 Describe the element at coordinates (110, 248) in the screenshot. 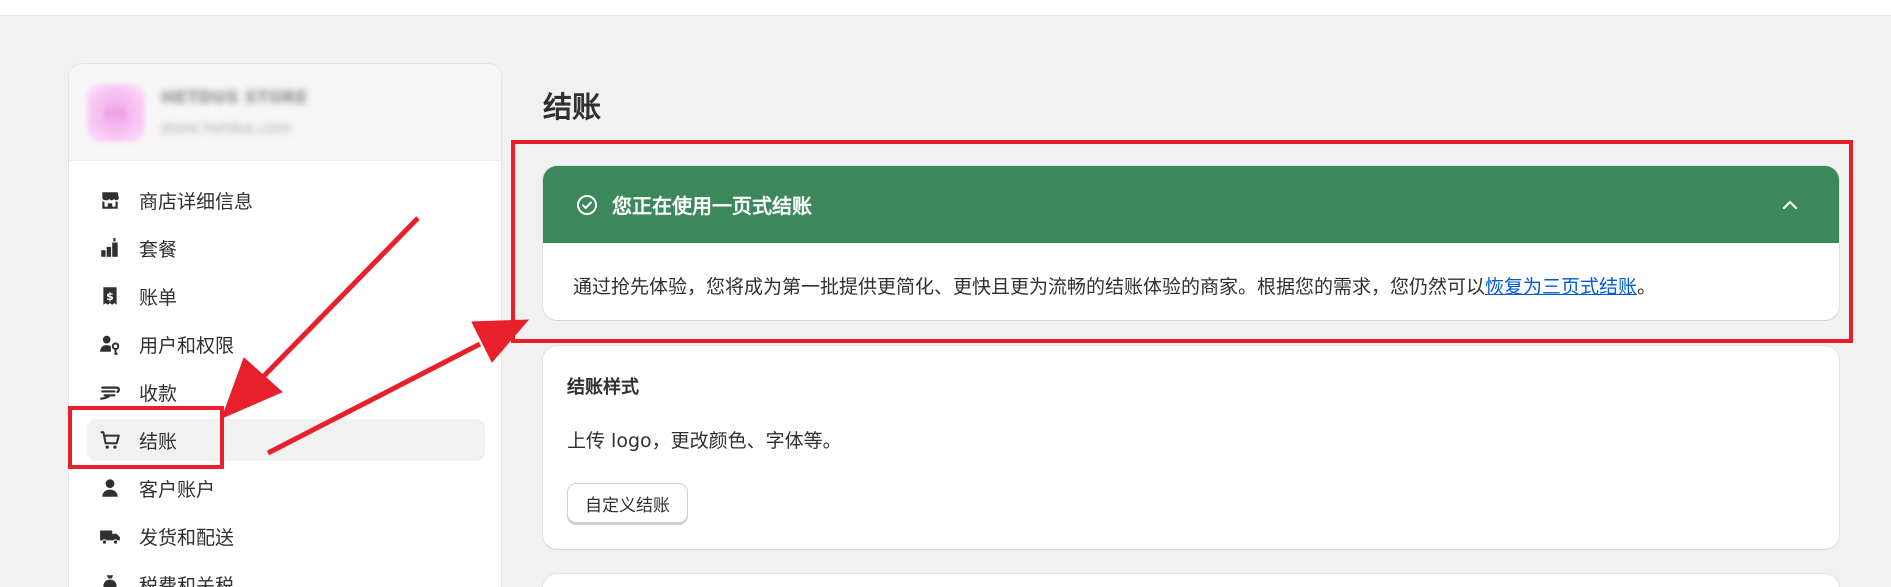

I see `plan-icon` at that location.